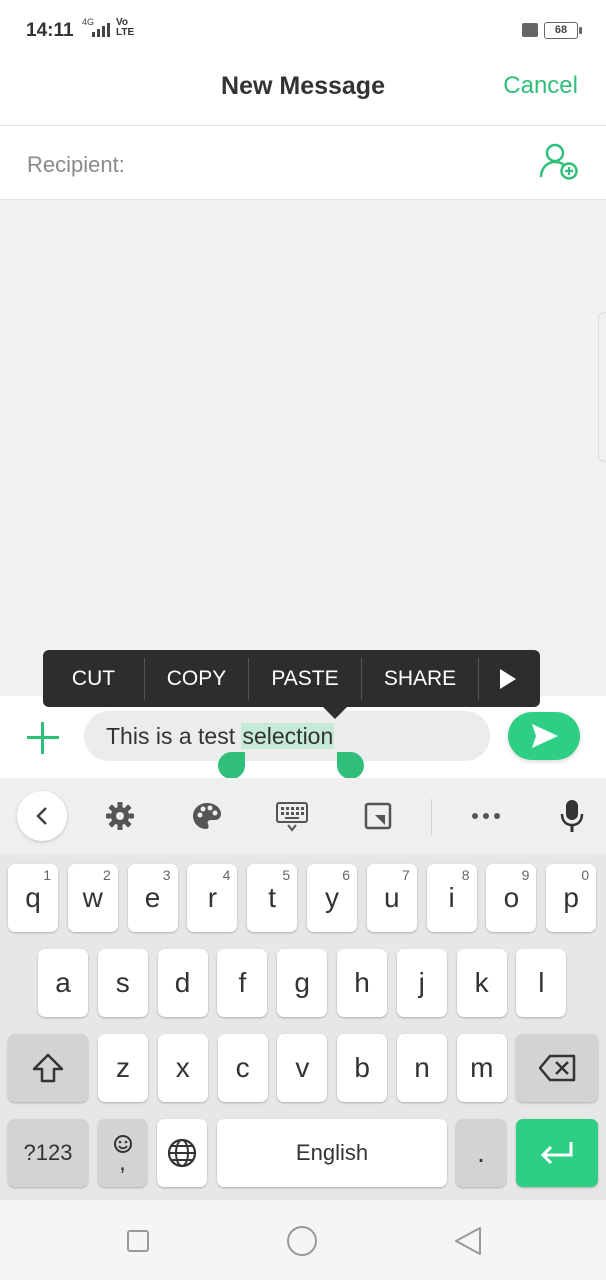 The image size is (606, 1280). I want to click on add-contact-icon, so click(559, 161).